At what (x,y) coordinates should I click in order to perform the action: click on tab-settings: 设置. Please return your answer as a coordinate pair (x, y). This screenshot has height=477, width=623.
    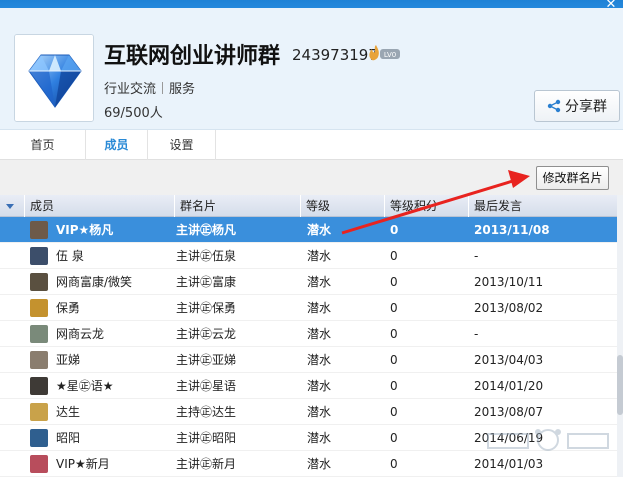
    Looking at the image, I should click on (182, 145).